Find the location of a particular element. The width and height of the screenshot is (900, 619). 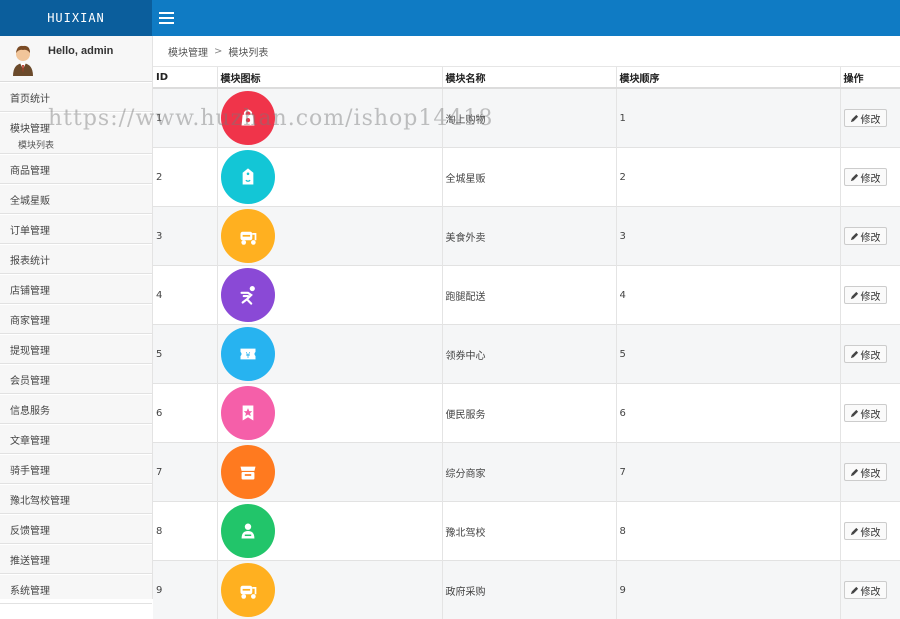

user-panel: Hello, admin is located at coordinates (76, 59).